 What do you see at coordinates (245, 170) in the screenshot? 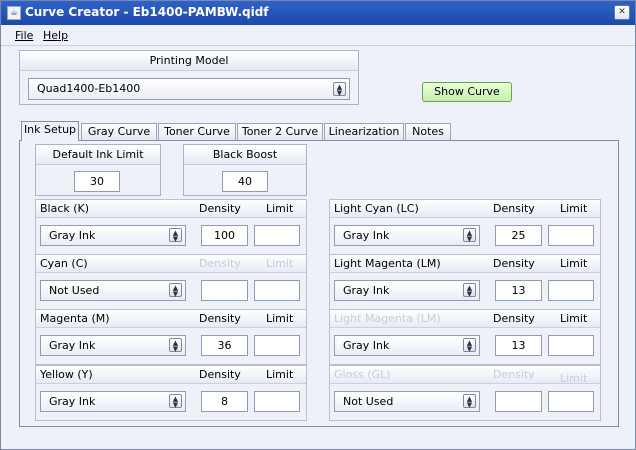
I see `black-boost-panel: Black Boost 40` at bounding box center [245, 170].